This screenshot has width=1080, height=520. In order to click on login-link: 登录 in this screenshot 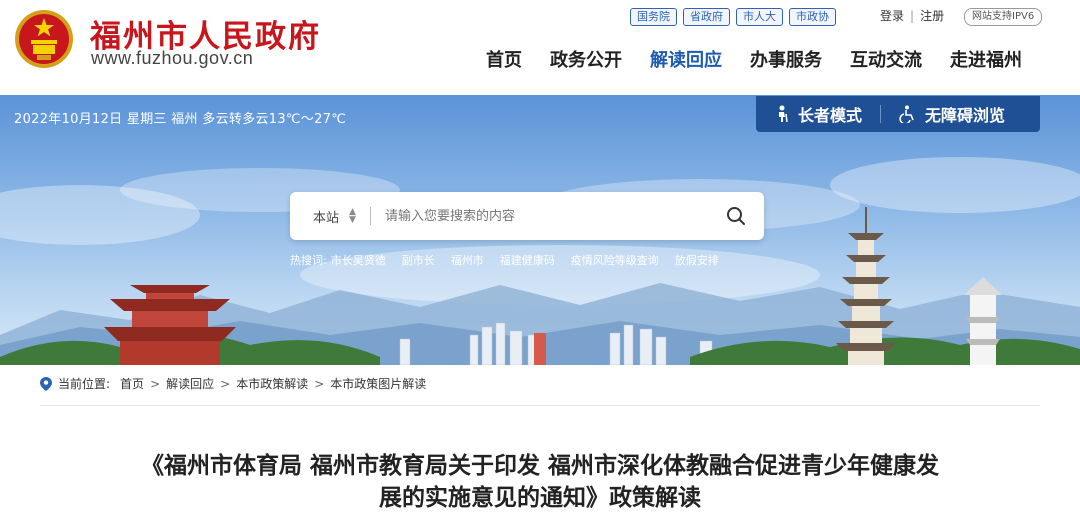, I will do `click(892, 16)`.